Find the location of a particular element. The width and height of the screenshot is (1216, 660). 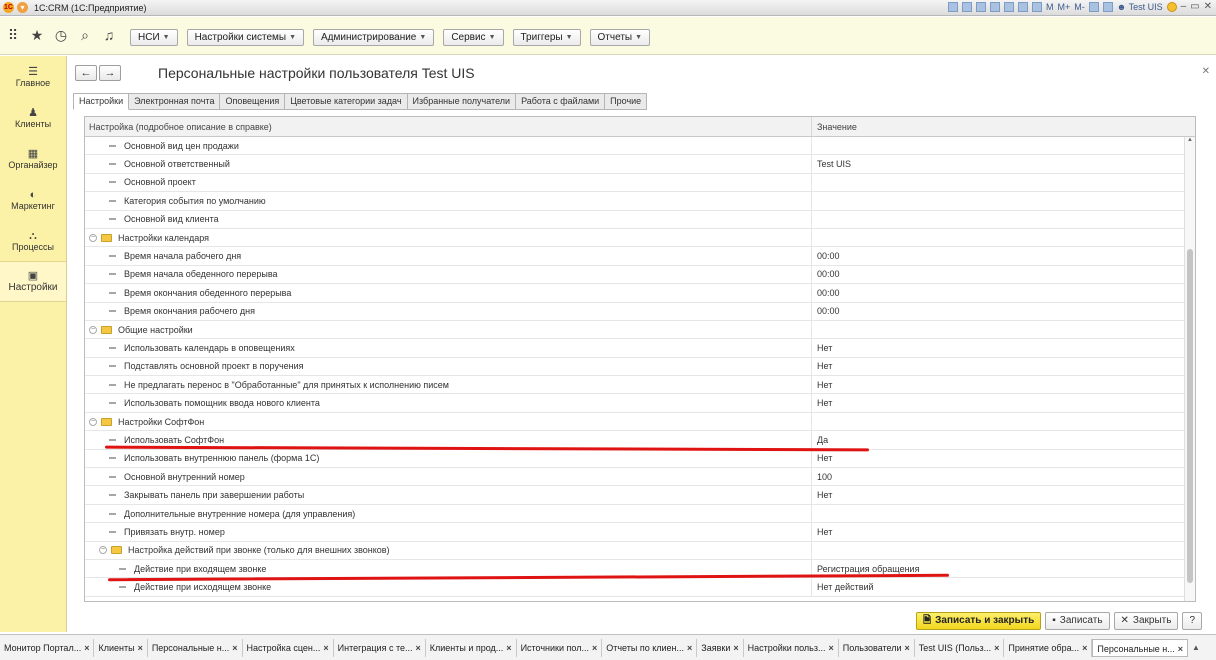

bell-icon: ♫ is located at coordinates (109, 35).